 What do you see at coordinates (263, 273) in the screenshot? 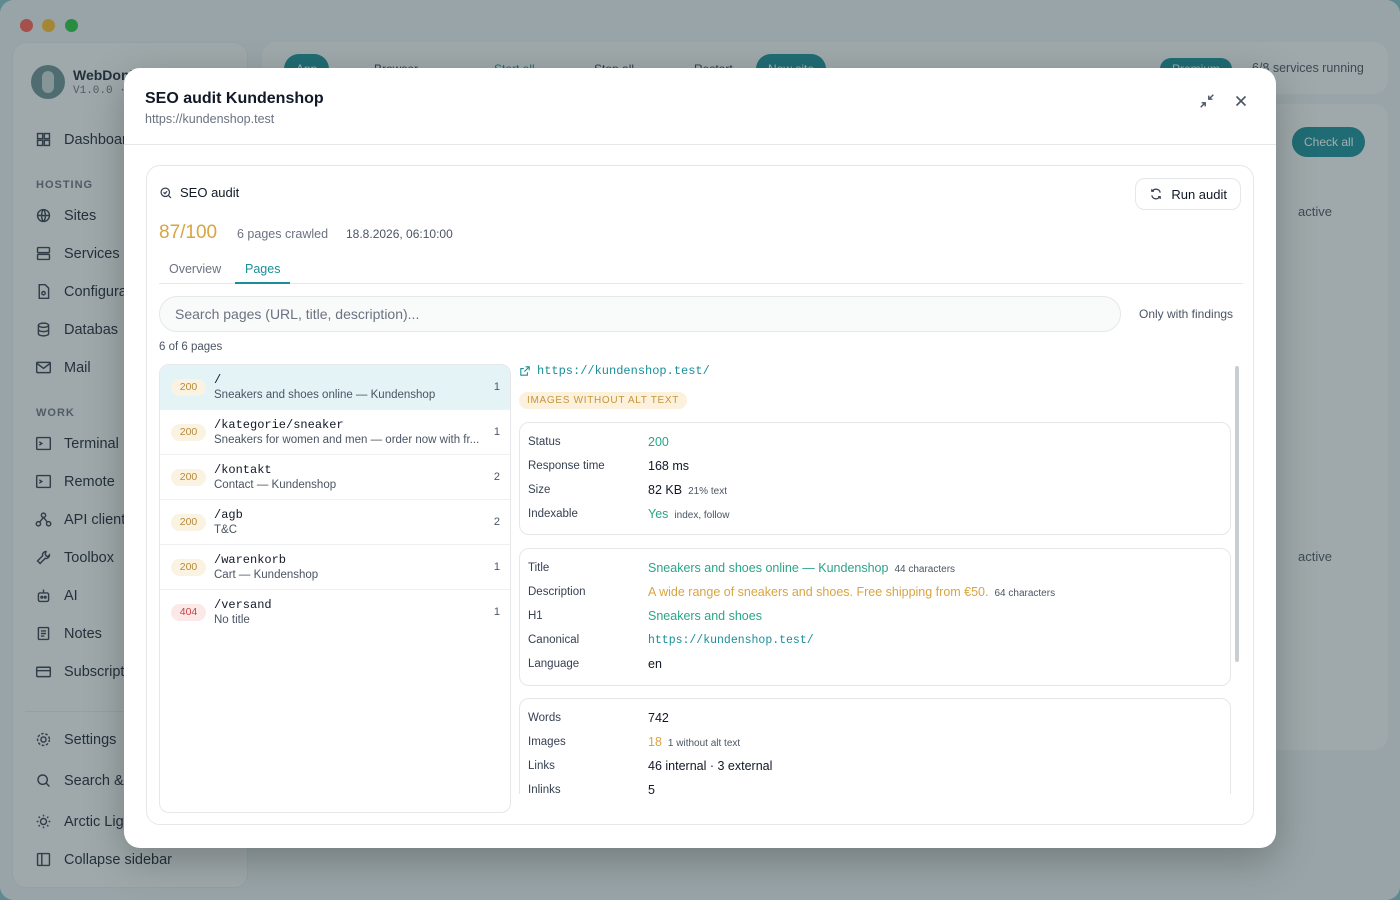
I see `tab-pages: Pages` at bounding box center [263, 273].